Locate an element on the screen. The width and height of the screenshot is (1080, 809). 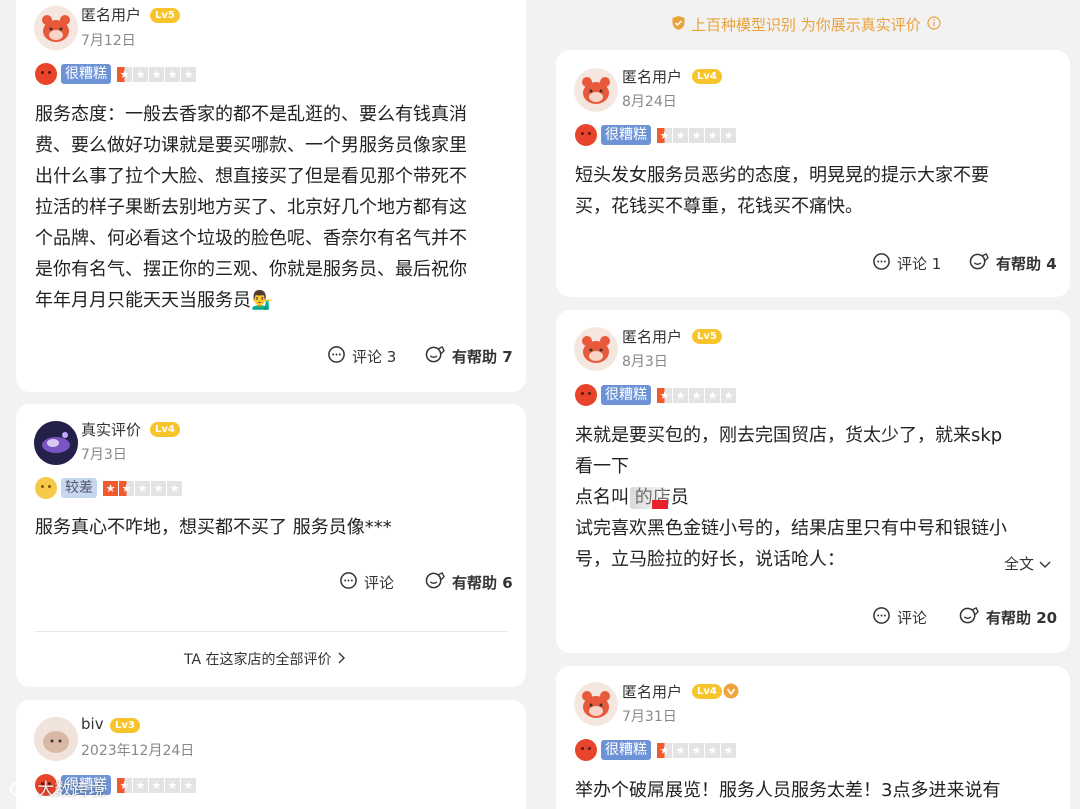
show-all-reviews-link: TA 在这家店的全部评价 is located at coordinates (265, 659).